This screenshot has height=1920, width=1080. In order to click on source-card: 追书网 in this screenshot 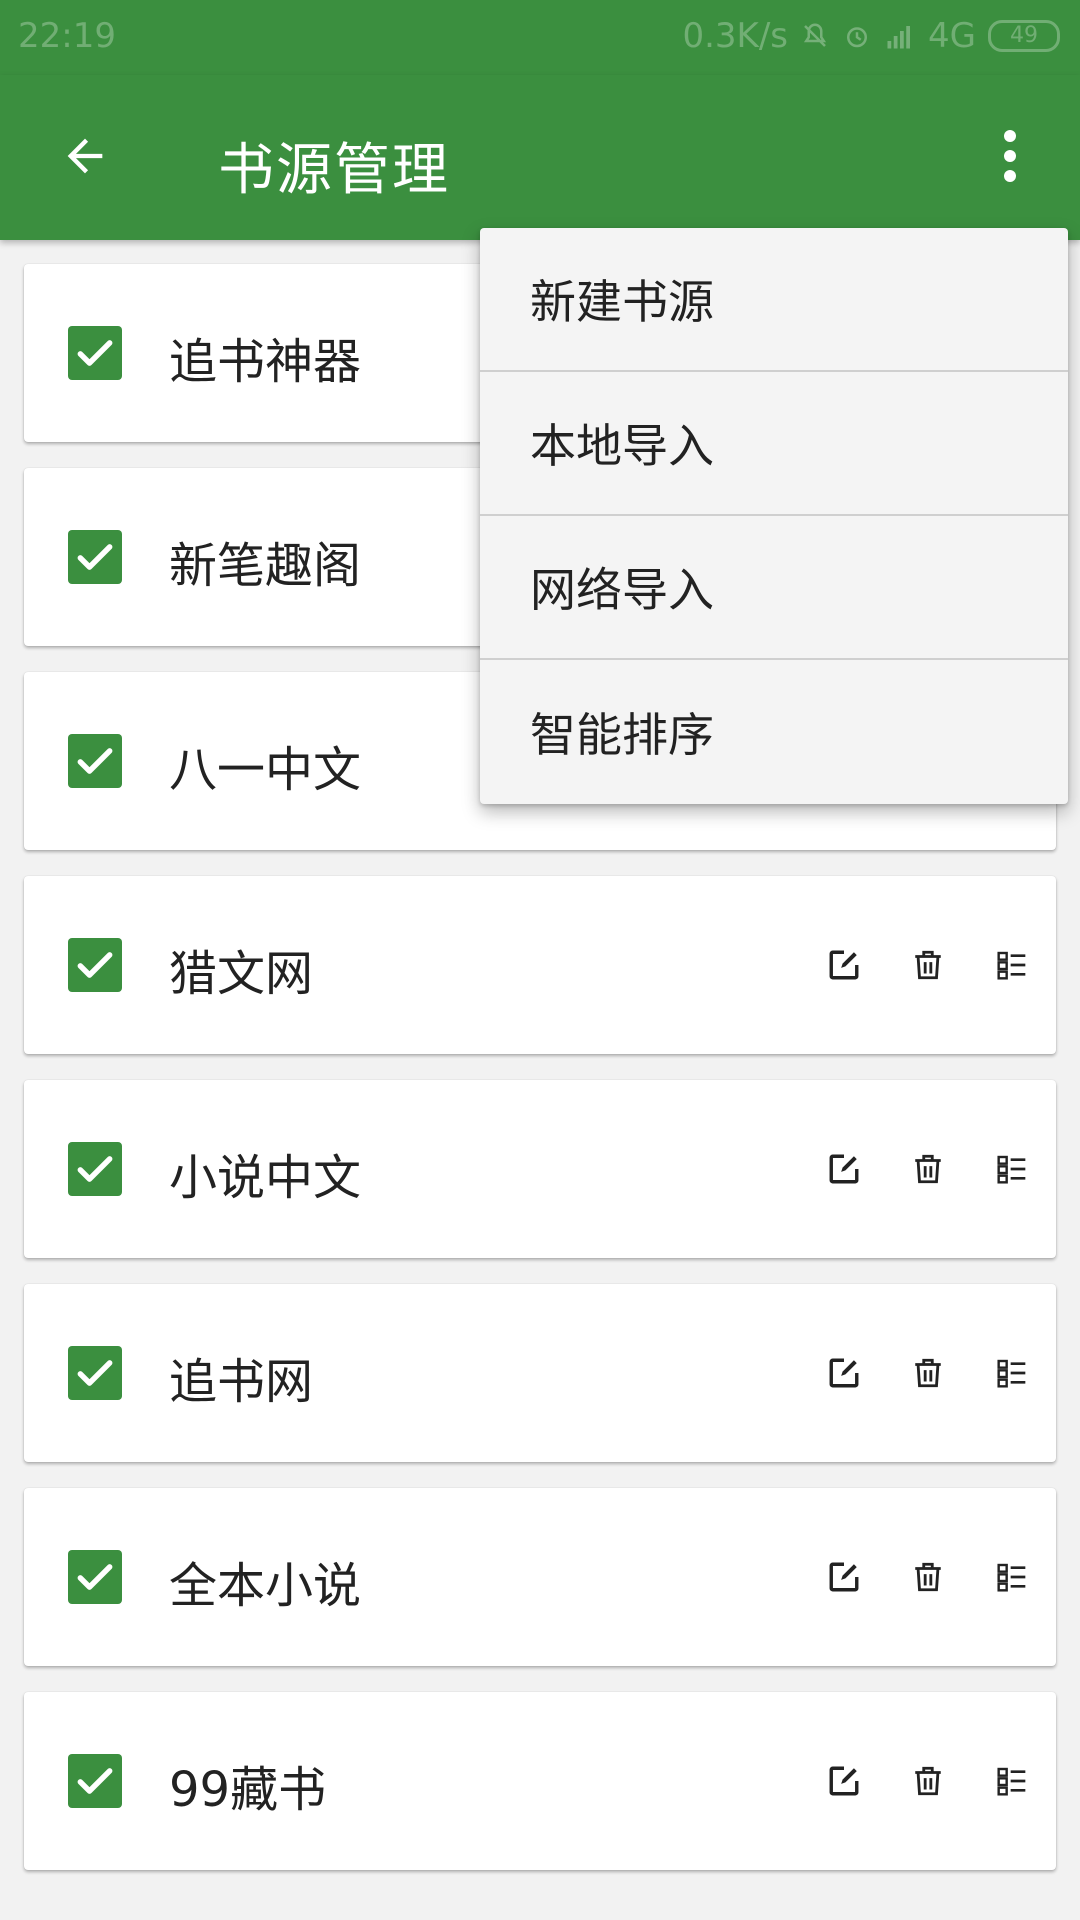, I will do `click(540, 1373)`.